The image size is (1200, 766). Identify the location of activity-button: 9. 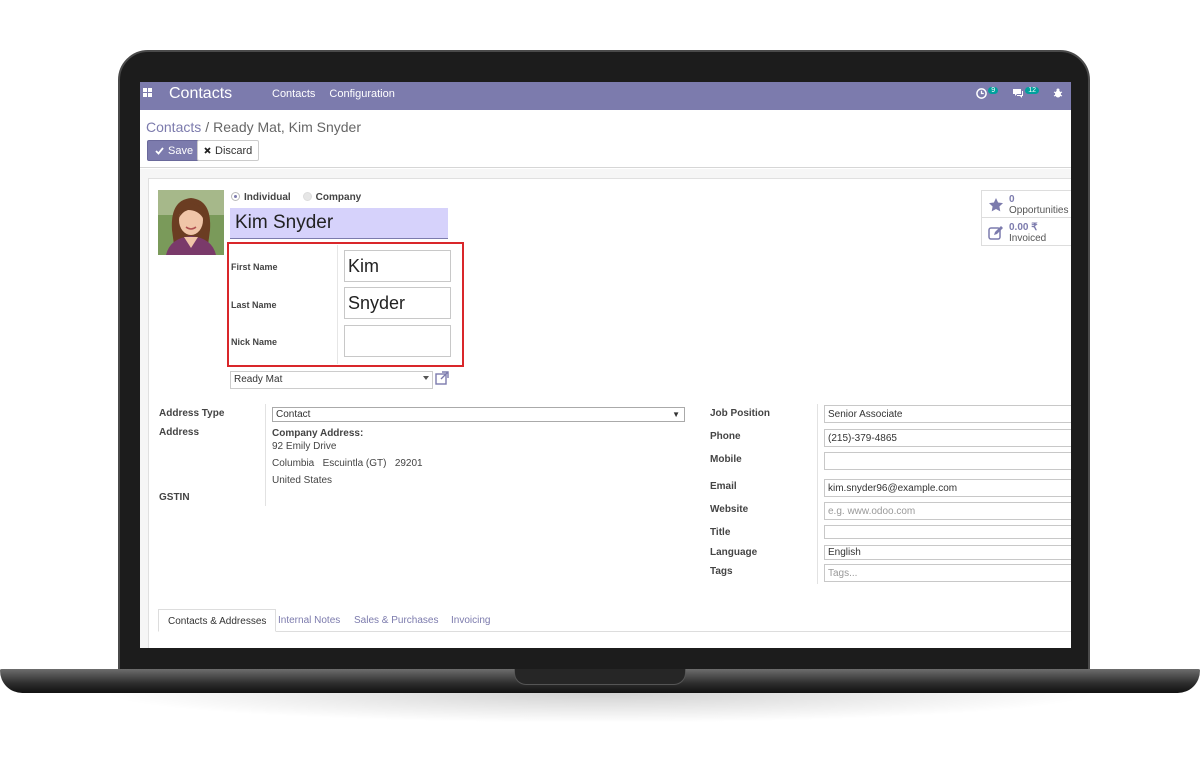
(987, 94).